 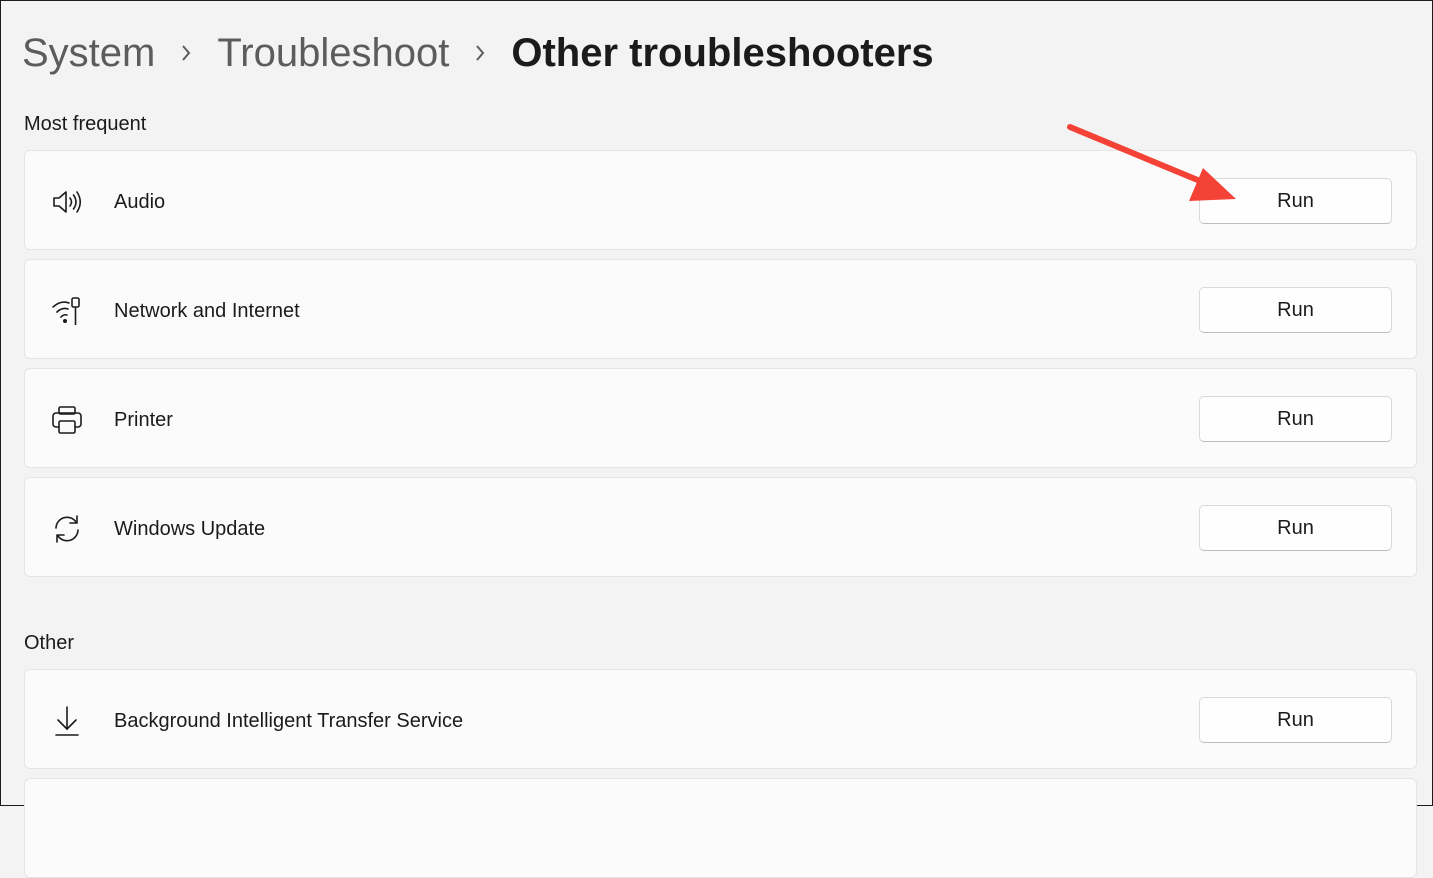 I want to click on wifi-icon, so click(x=67, y=311).